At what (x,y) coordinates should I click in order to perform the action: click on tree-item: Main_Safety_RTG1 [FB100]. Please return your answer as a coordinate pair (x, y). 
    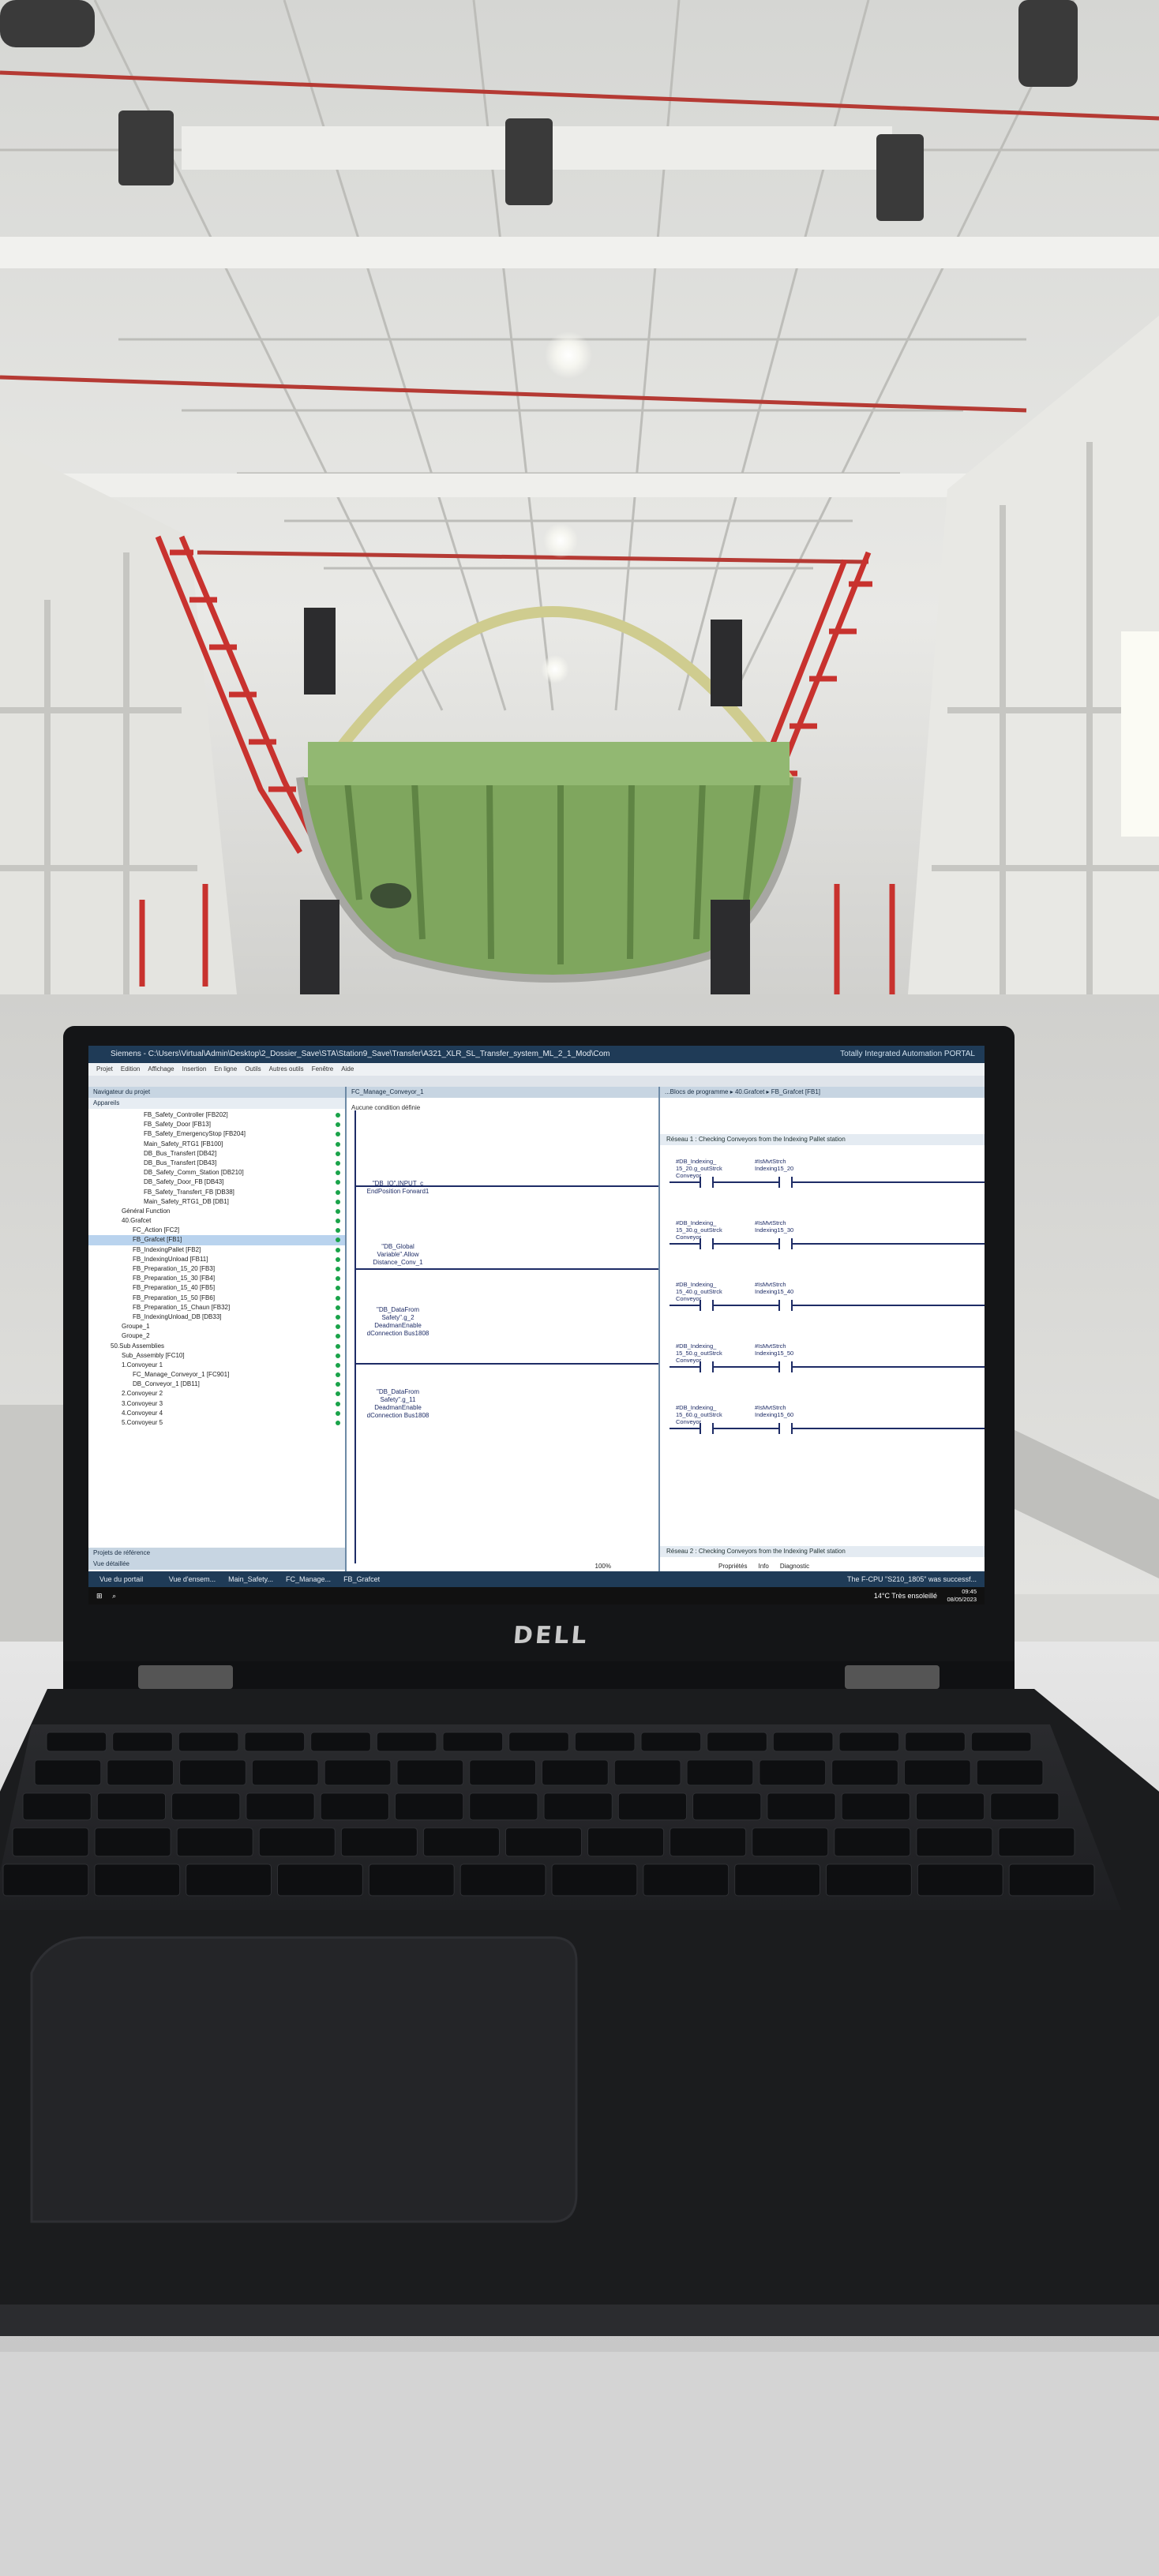
    Looking at the image, I should click on (216, 1144).